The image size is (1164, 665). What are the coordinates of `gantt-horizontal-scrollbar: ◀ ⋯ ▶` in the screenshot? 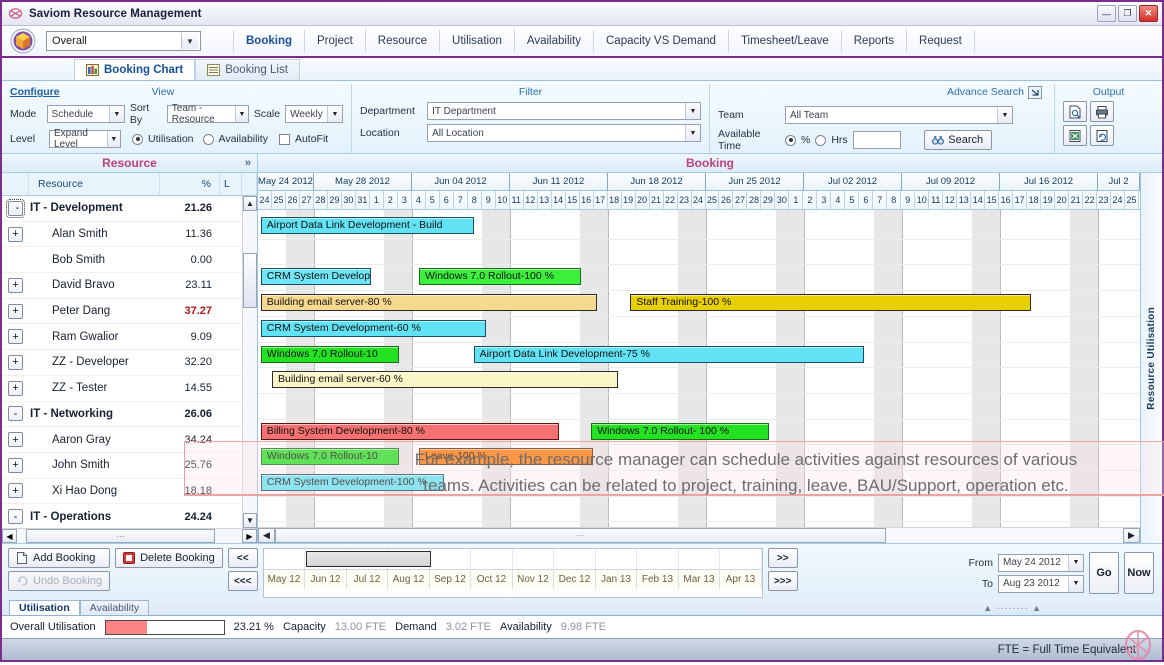 It's located at (699, 535).